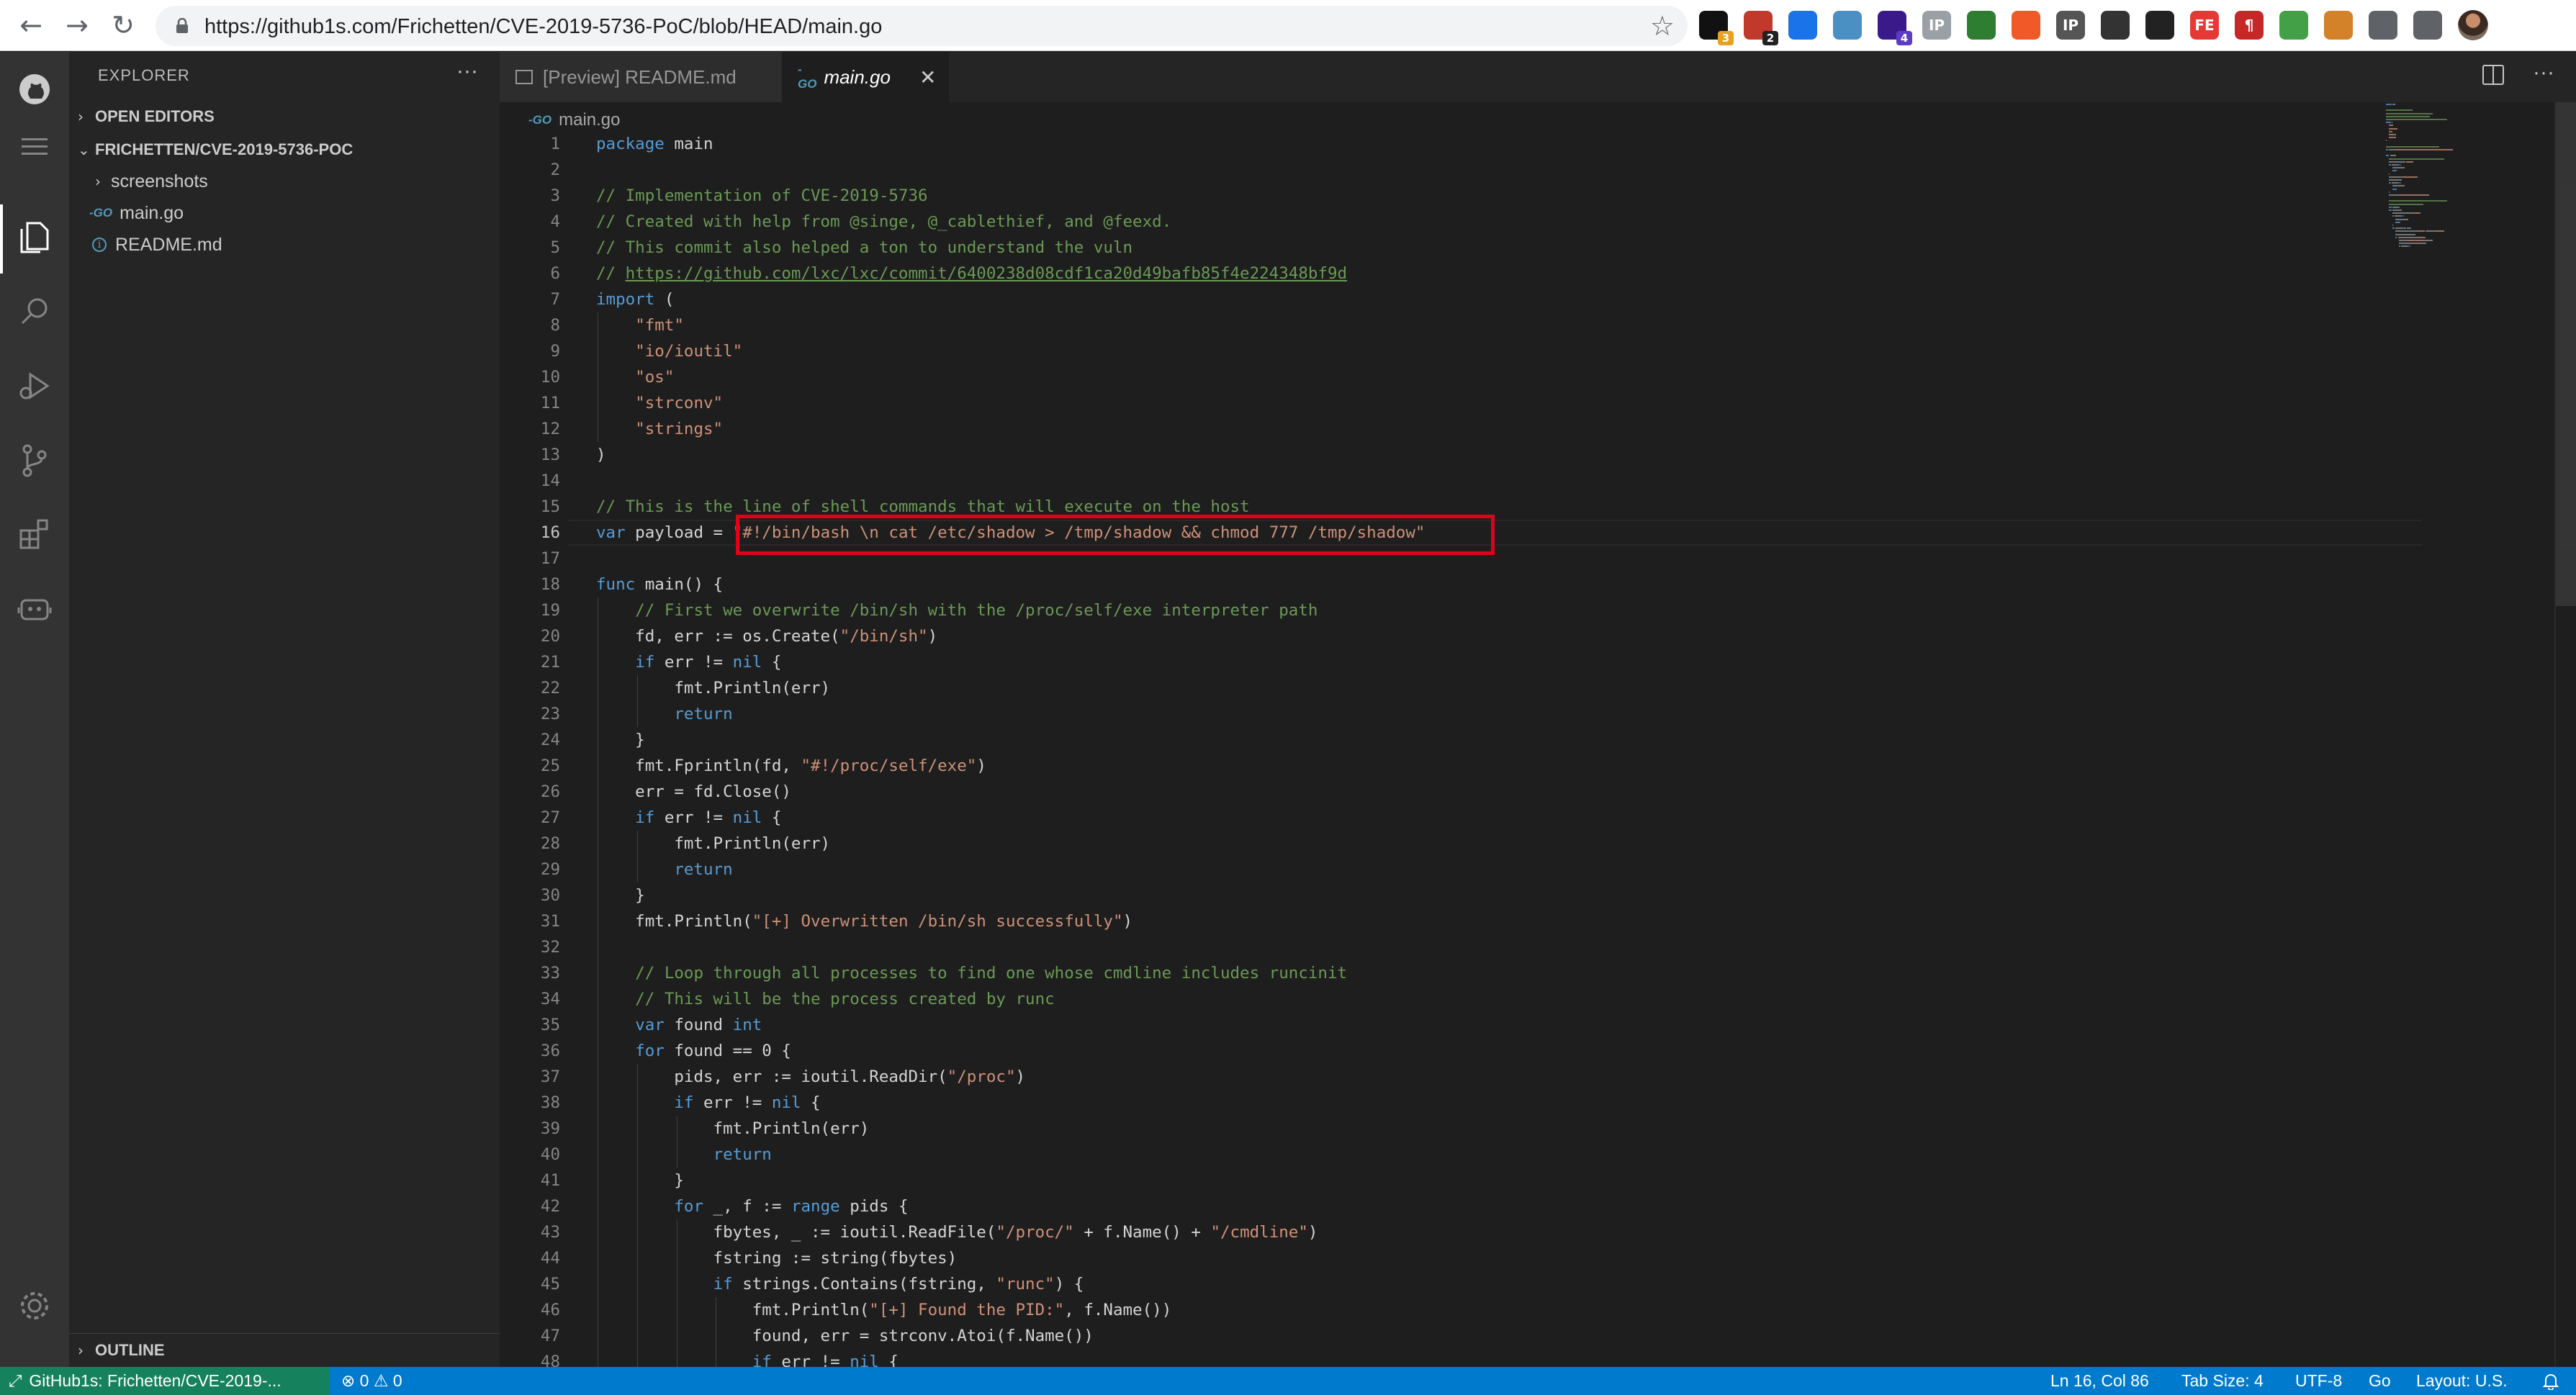 The width and height of the screenshot is (2576, 1395). I want to click on stack-ext-icon: 4, so click(1895, 28).